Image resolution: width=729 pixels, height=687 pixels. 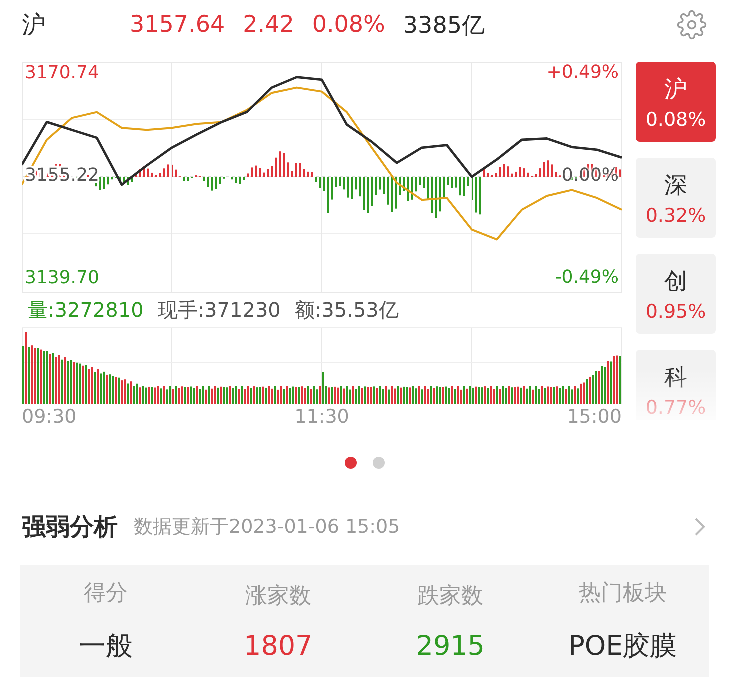 I want to click on index-change: 2.42, so click(x=268, y=25).